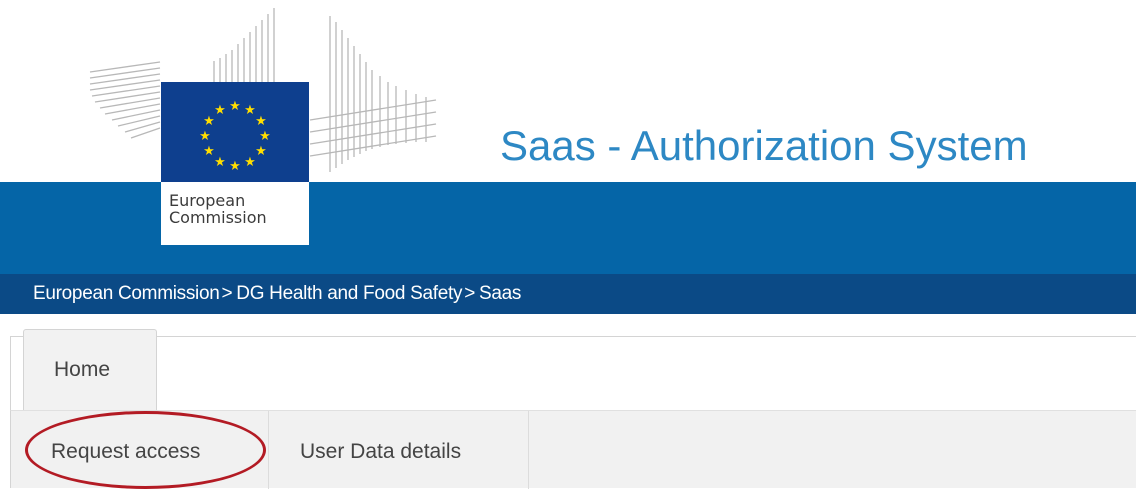  I want to click on site-title: Saas - Authorization System, so click(764, 145).